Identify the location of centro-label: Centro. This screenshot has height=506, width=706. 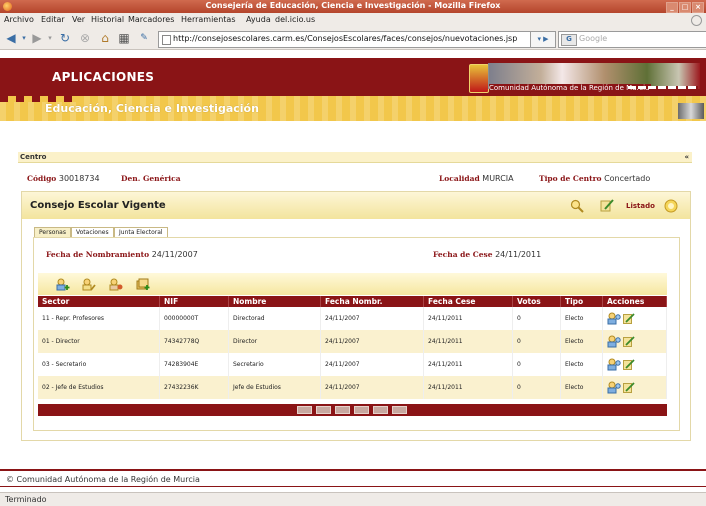
(33, 157).